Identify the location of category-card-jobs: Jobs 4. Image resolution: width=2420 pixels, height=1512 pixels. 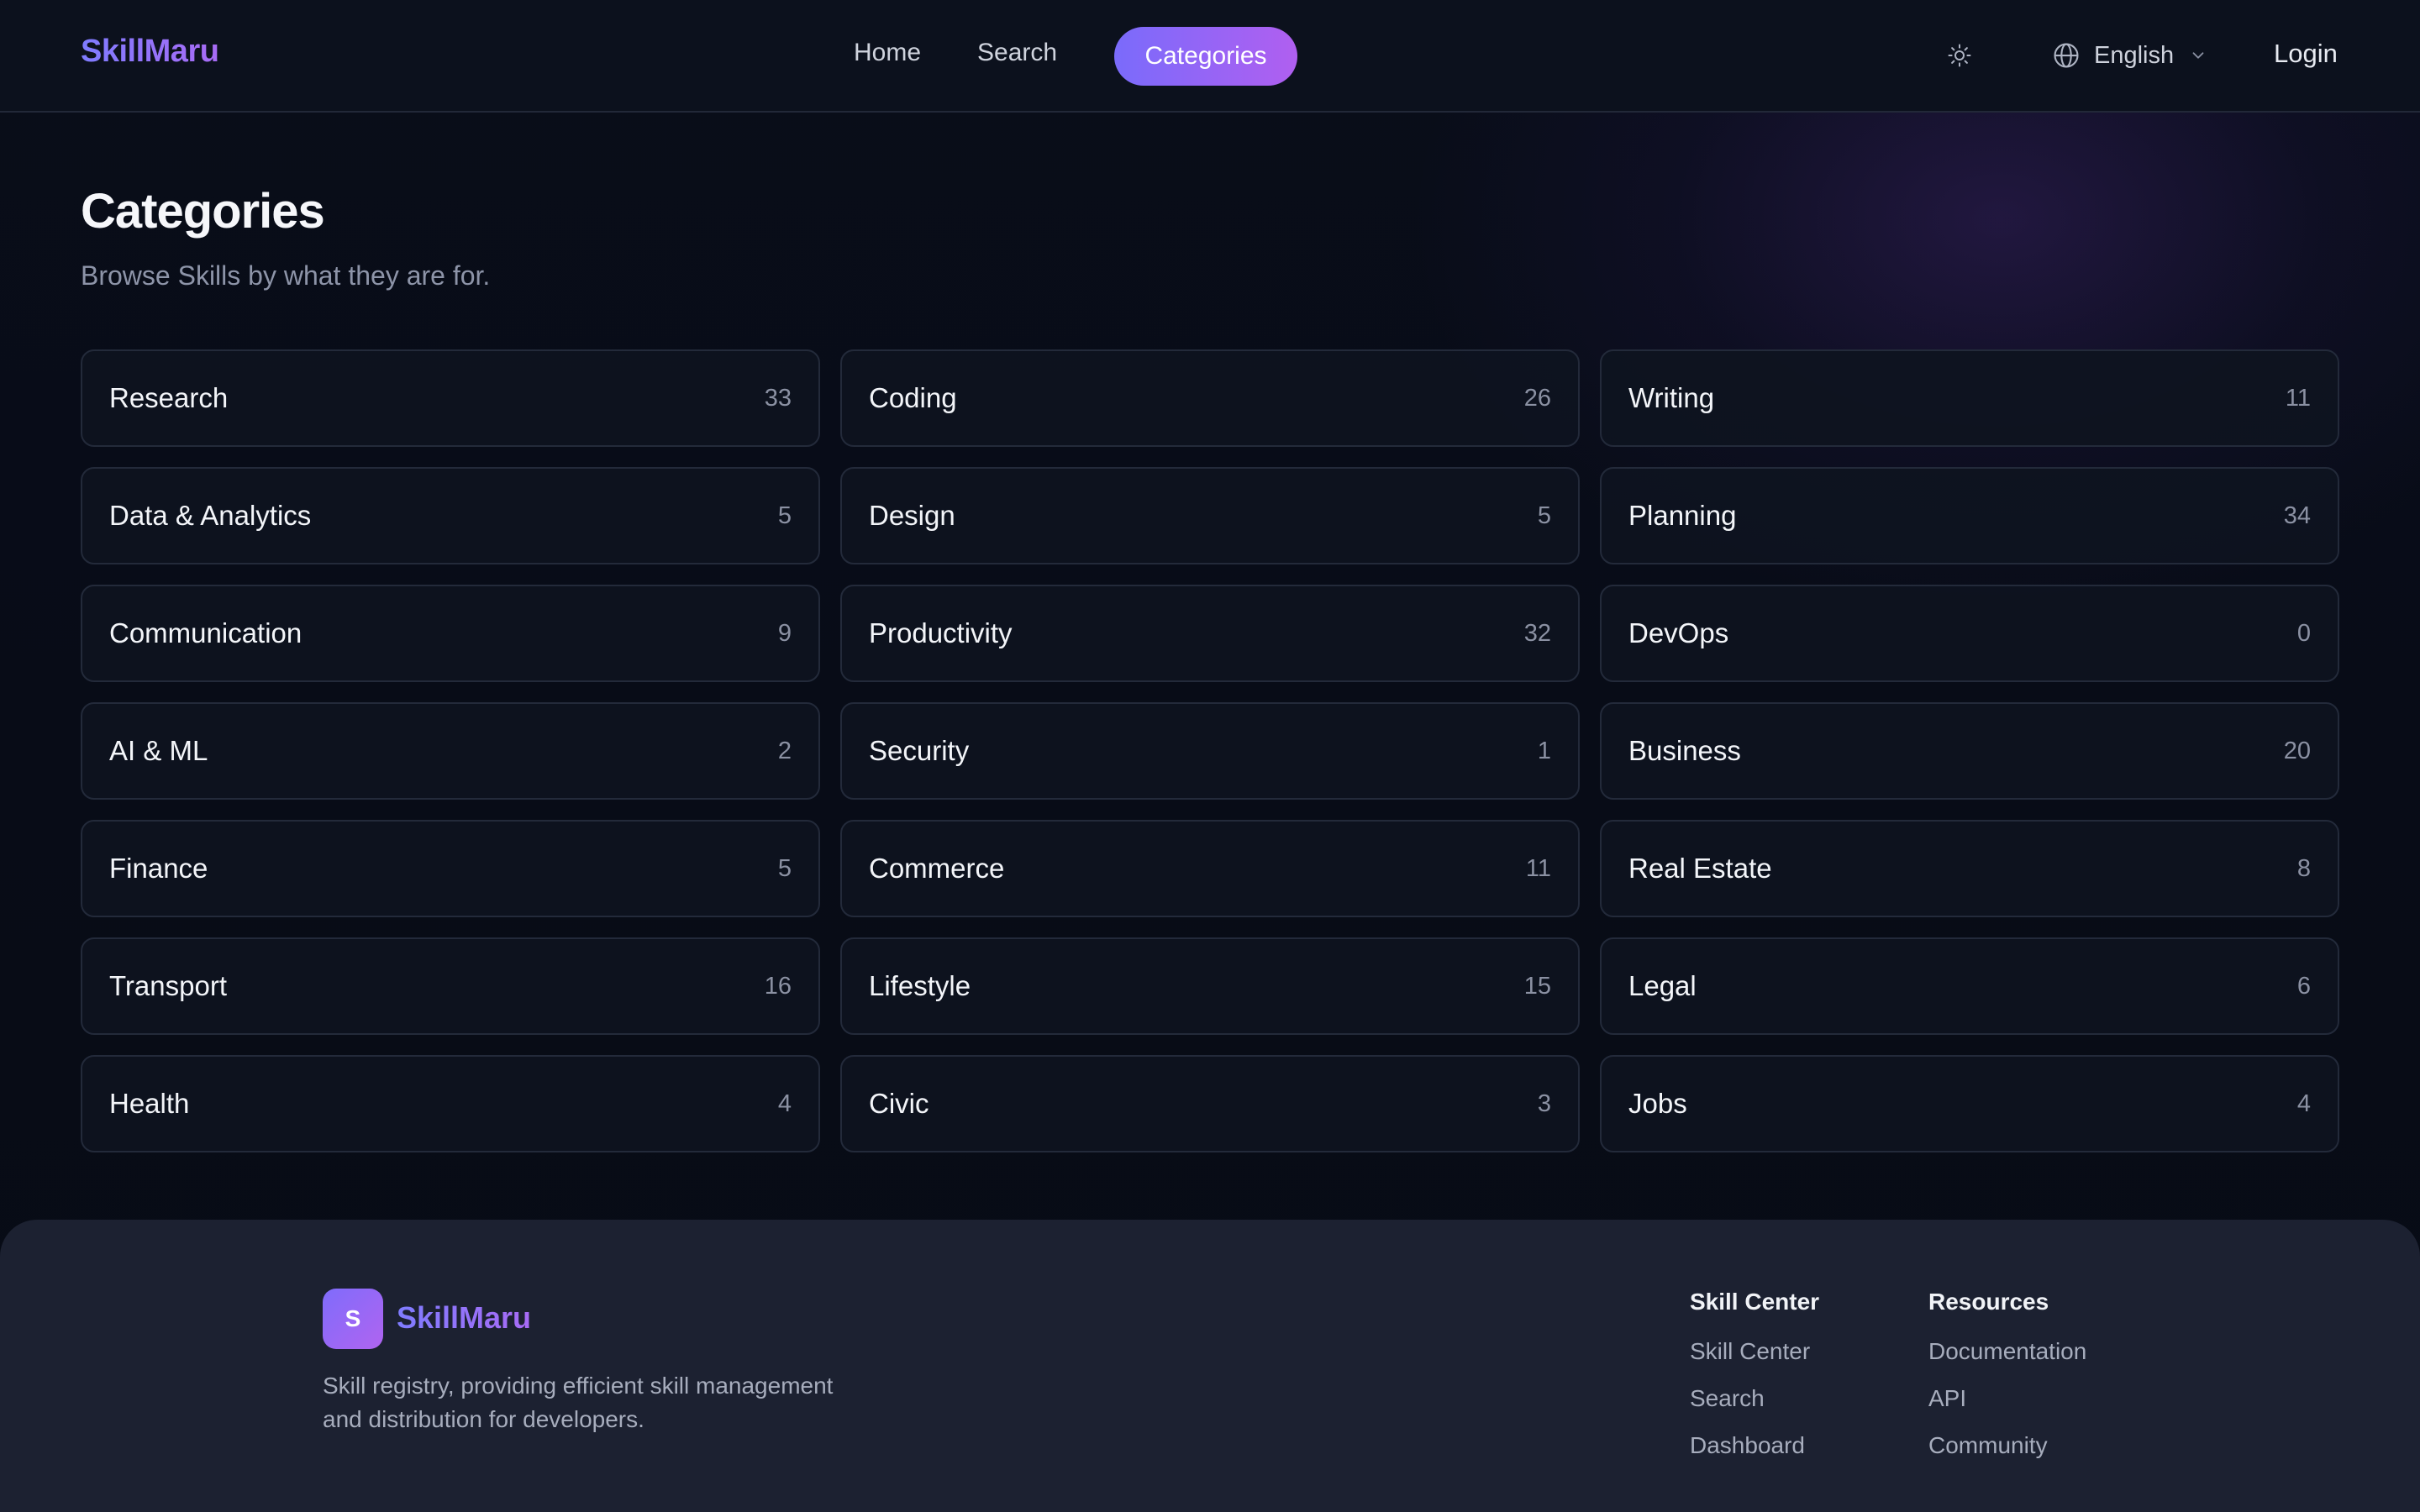
(1970, 1103).